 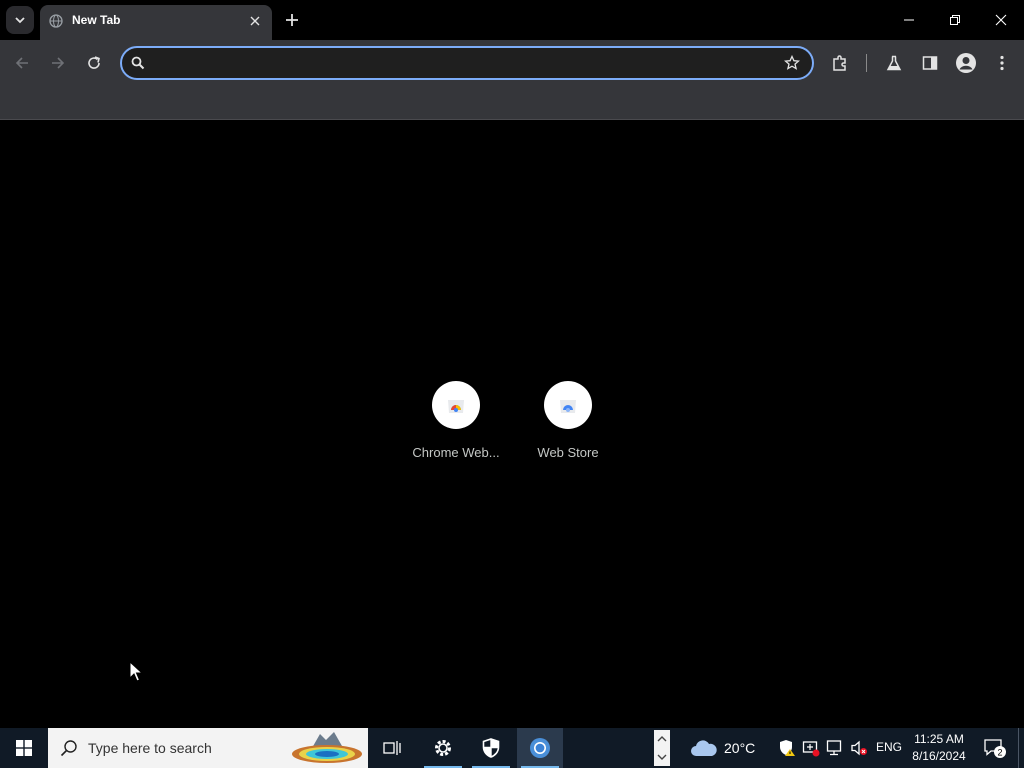 I want to click on tray-security-alert, so click(x=787, y=748).